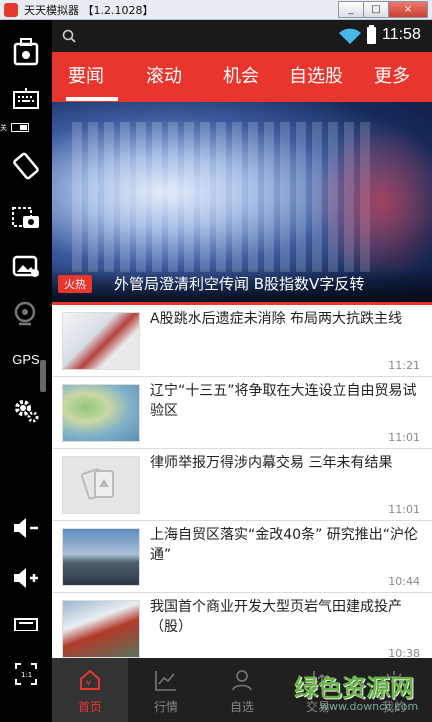  Describe the element at coordinates (69, 36) in the screenshot. I see `search-icon` at that location.